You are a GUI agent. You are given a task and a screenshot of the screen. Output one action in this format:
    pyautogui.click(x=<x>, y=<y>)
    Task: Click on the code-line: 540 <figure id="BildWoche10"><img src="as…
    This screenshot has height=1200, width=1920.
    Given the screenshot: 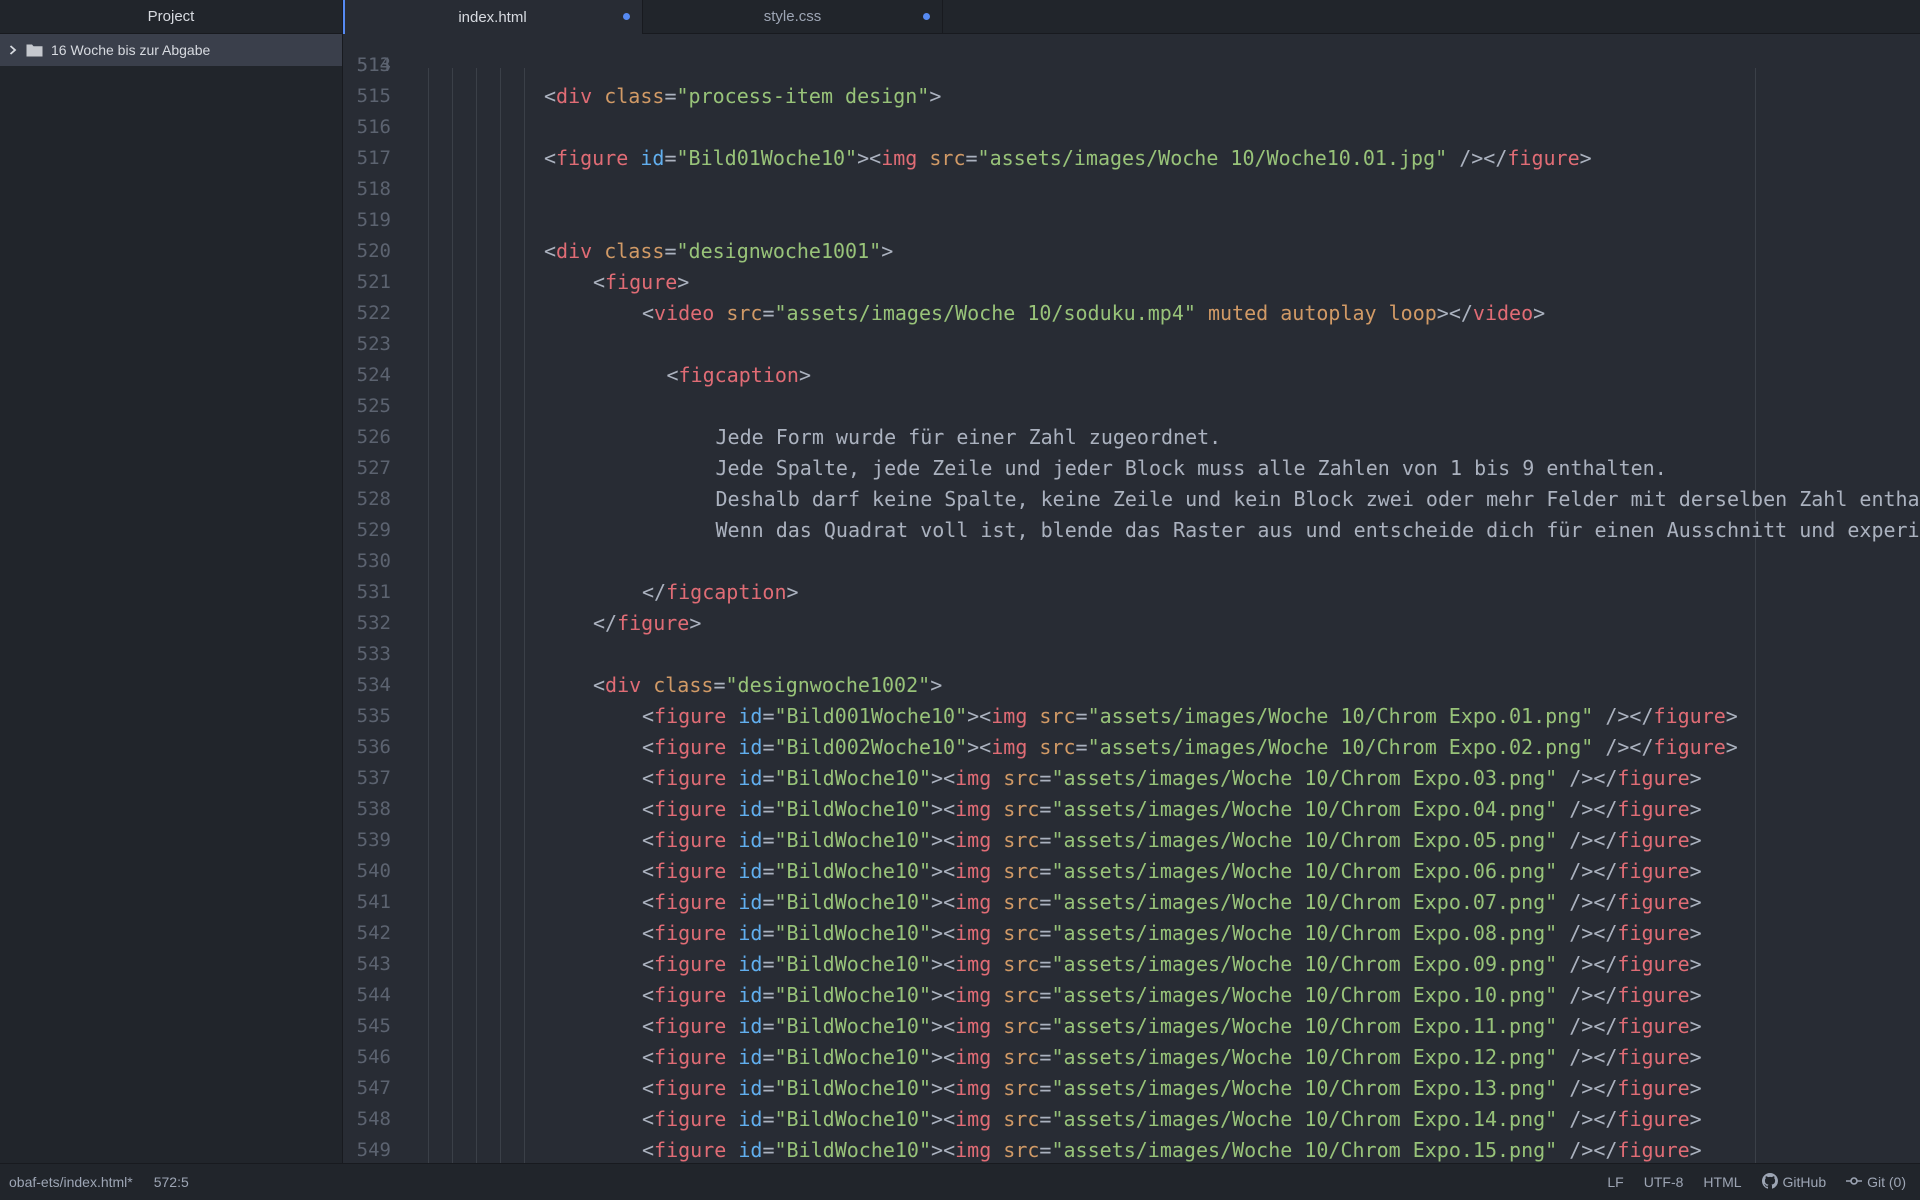 What is the action you would take?
    pyautogui.click(x=1131, y=871)
    